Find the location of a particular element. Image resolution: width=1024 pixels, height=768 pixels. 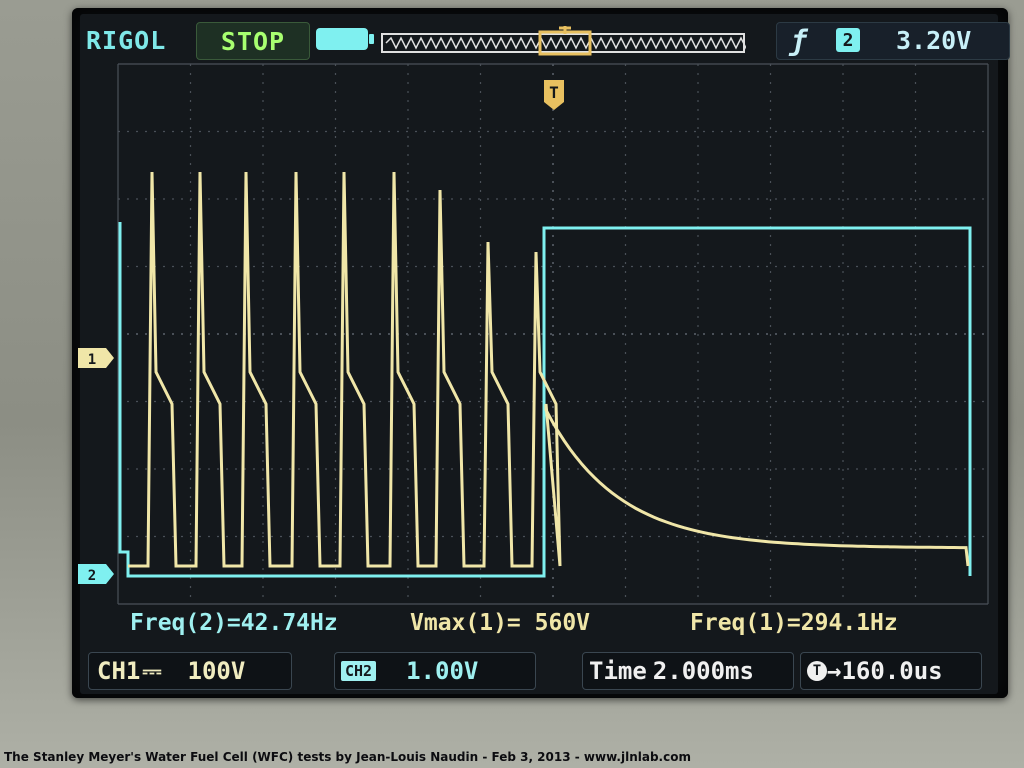

freq1-readout: Freq(1)=294.1Hz is located at coordinates (794, 623).